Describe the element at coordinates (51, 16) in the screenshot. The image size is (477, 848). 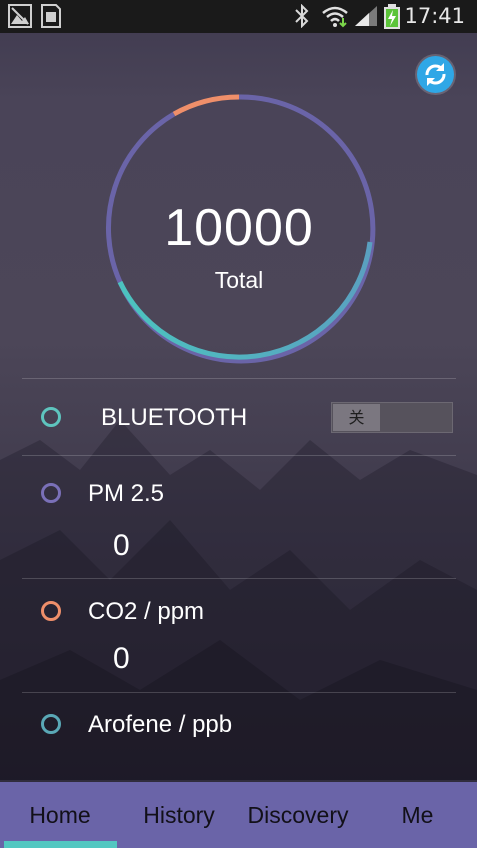
I see `sd-card-icon` at that location.